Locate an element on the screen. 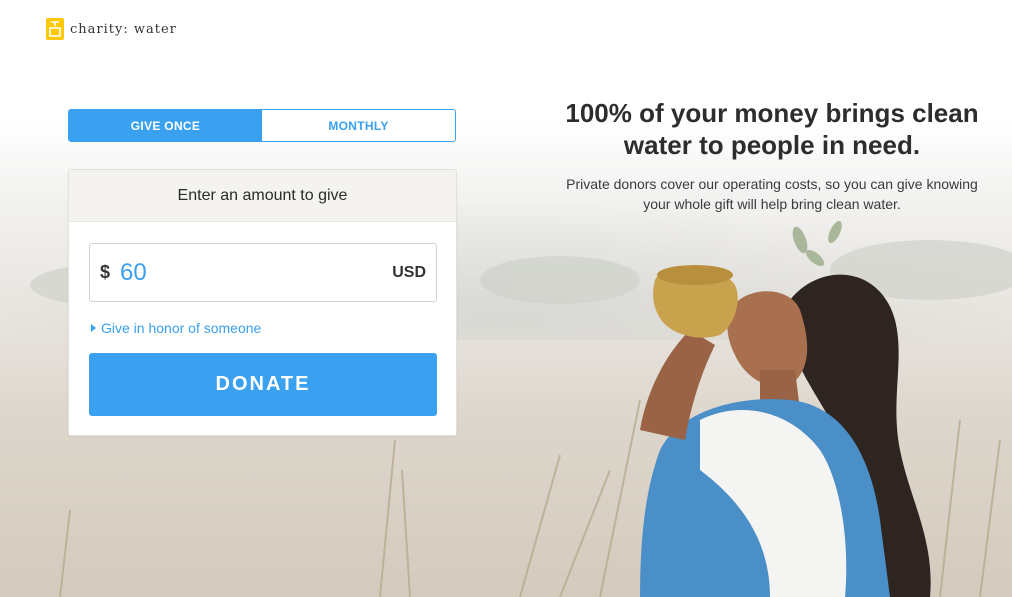 This screenshot has height=597, width=1012. card-header: Enter an amount to give is located at coordinates (262, 196).